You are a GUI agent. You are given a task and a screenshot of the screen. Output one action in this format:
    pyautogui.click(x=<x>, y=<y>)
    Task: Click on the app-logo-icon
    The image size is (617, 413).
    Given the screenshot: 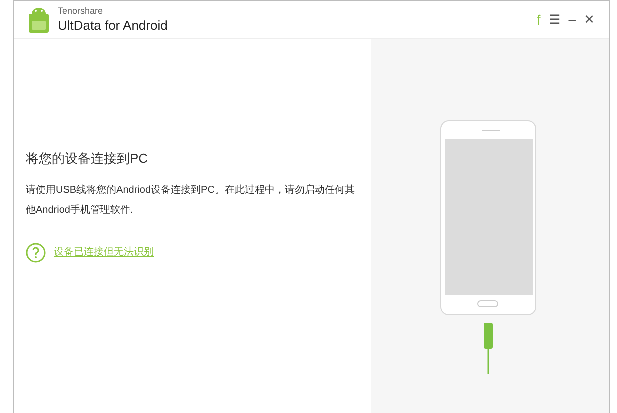 What is the action you would take?
    pyautogui.click(x=39, y=20)
    